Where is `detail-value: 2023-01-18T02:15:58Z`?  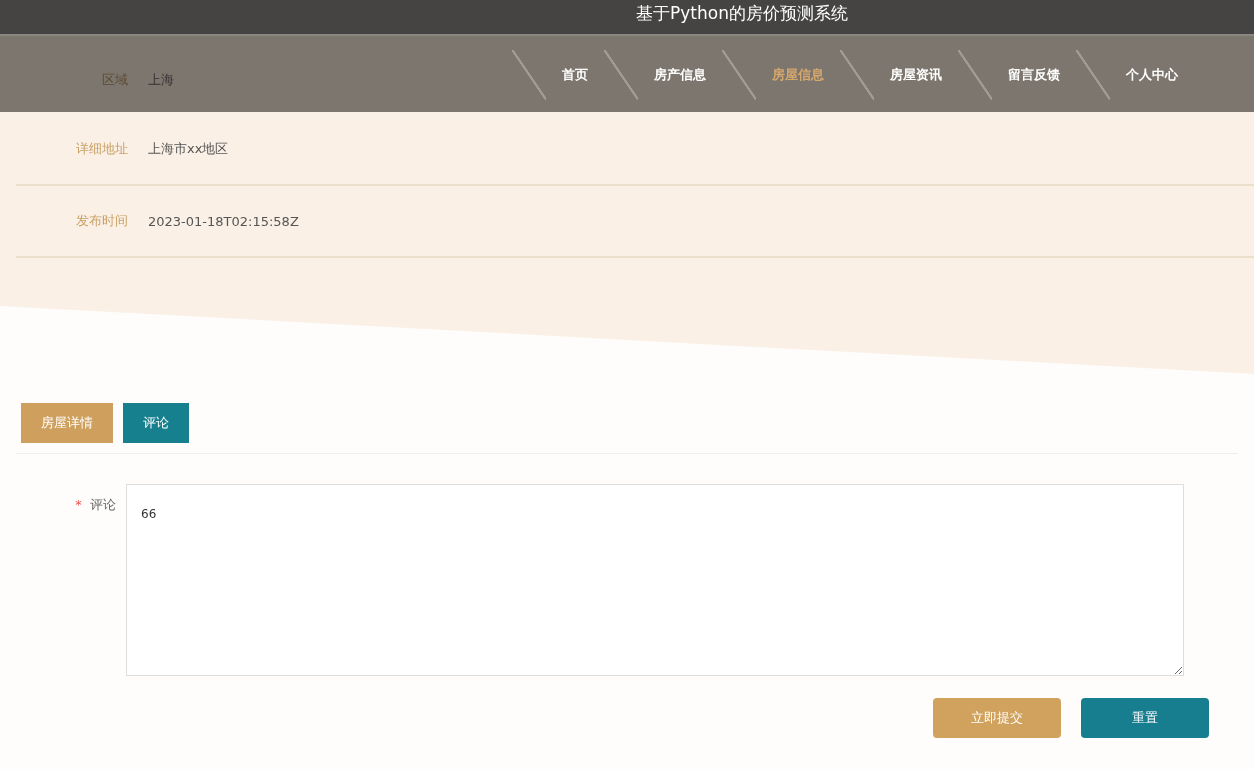 detail-value: 2023-01-18T02:15:58Z is located at coordinates (223, 221).